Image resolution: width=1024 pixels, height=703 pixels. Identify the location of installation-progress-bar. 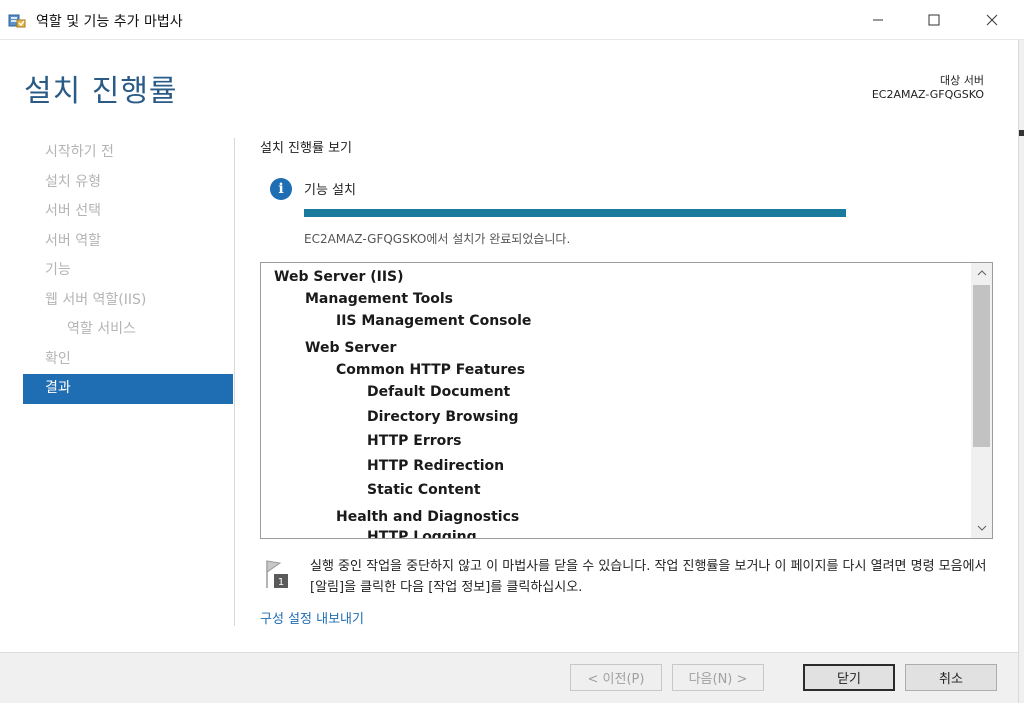
(575, 213).